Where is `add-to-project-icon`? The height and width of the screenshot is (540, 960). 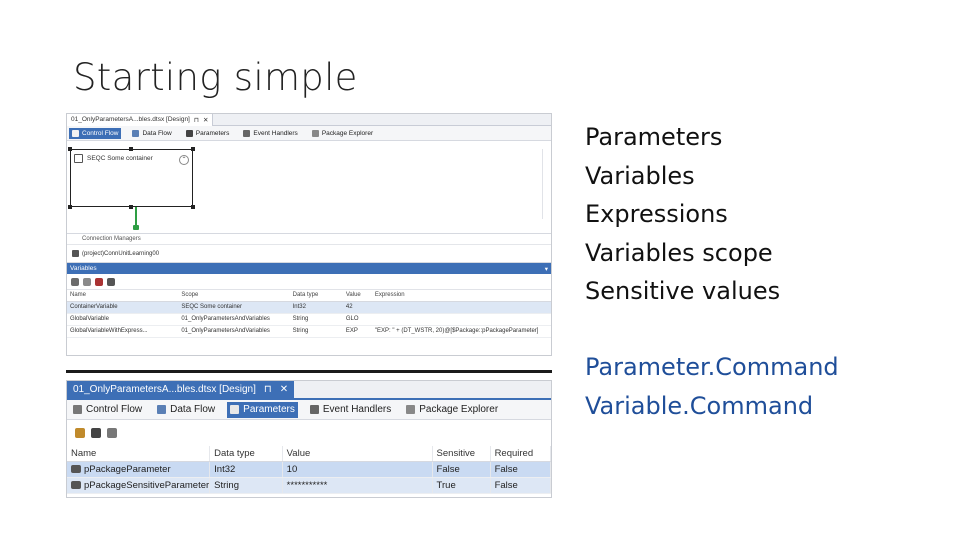 add-to-project-icon is located at coordinates (112, 433).